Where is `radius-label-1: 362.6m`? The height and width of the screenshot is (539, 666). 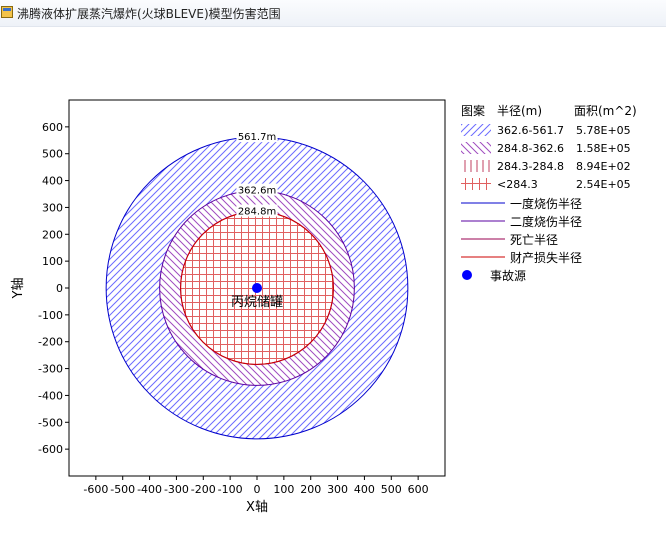
radius-label-1: 362.6m is located at coordinates (257, 191).